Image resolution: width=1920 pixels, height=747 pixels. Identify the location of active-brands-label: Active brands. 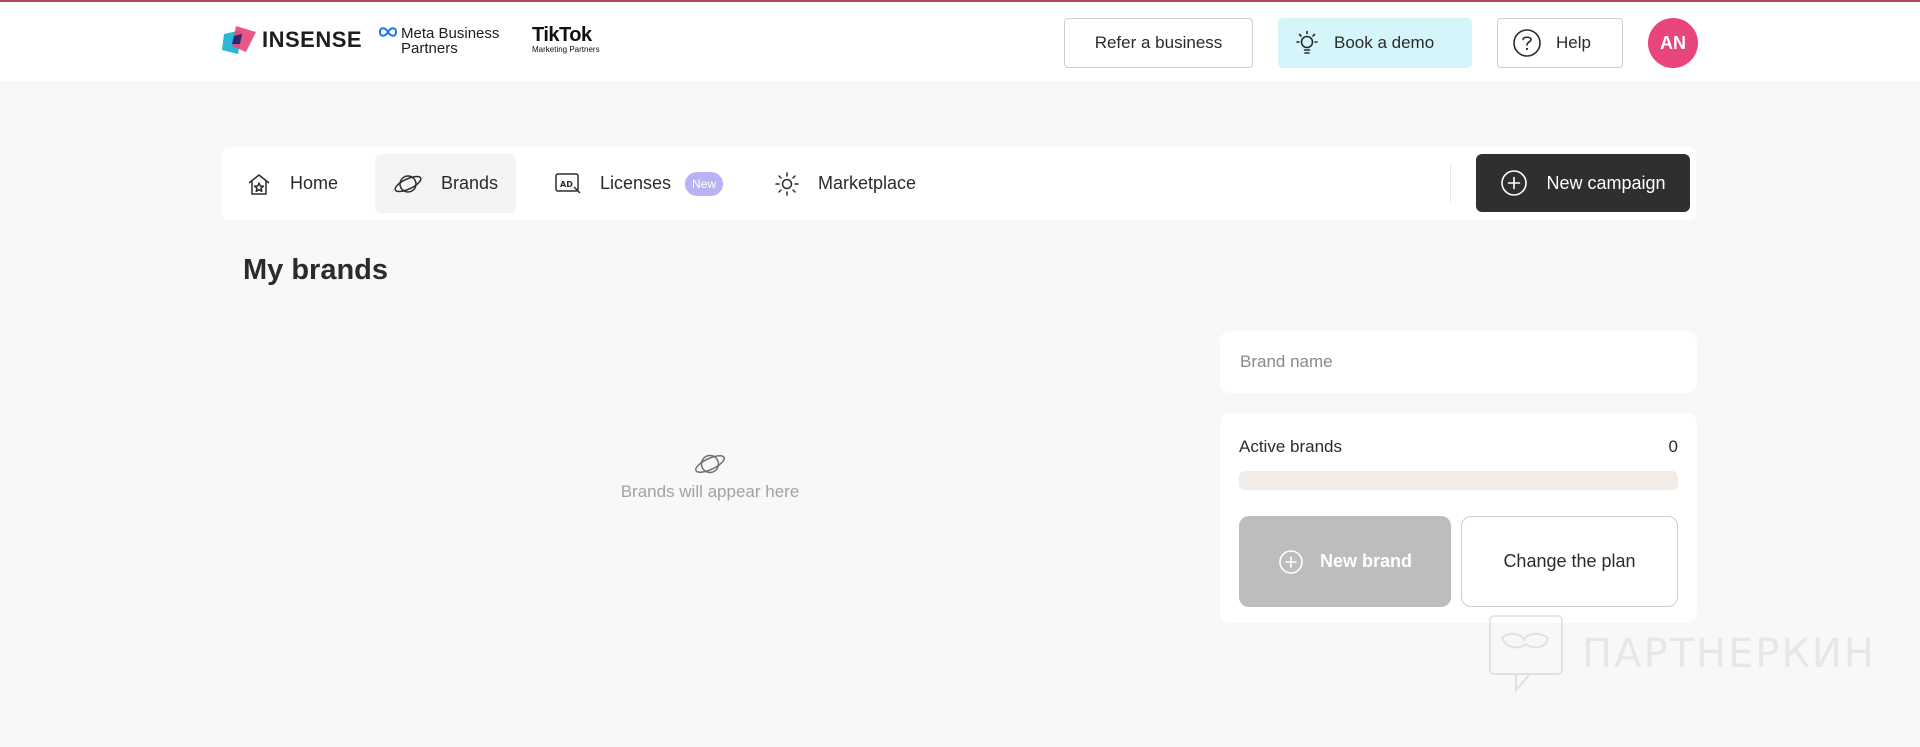
(1290, 446).